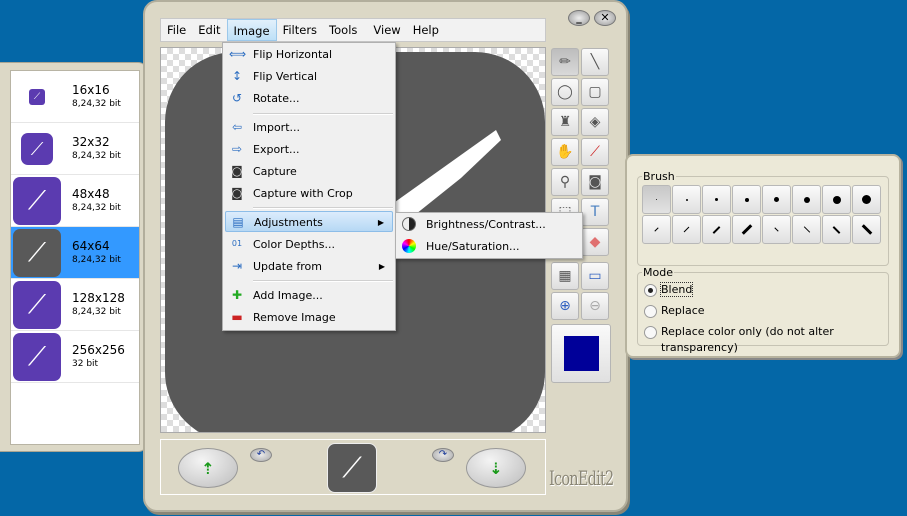 This screenshot has width=907, height=516. I want to click on current-color-button, so click(581, 353).